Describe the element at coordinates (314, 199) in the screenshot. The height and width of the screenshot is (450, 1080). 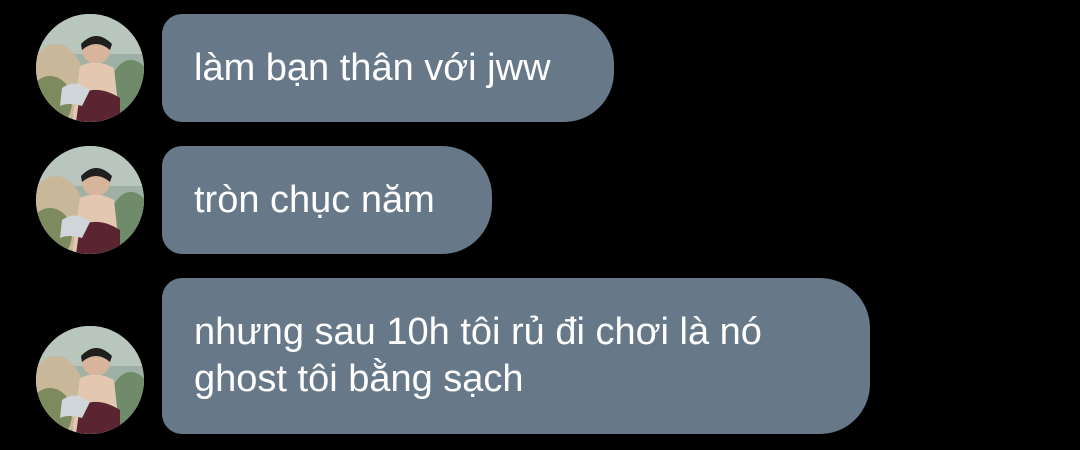
I see `message-text: tròn chục năm` at that location.